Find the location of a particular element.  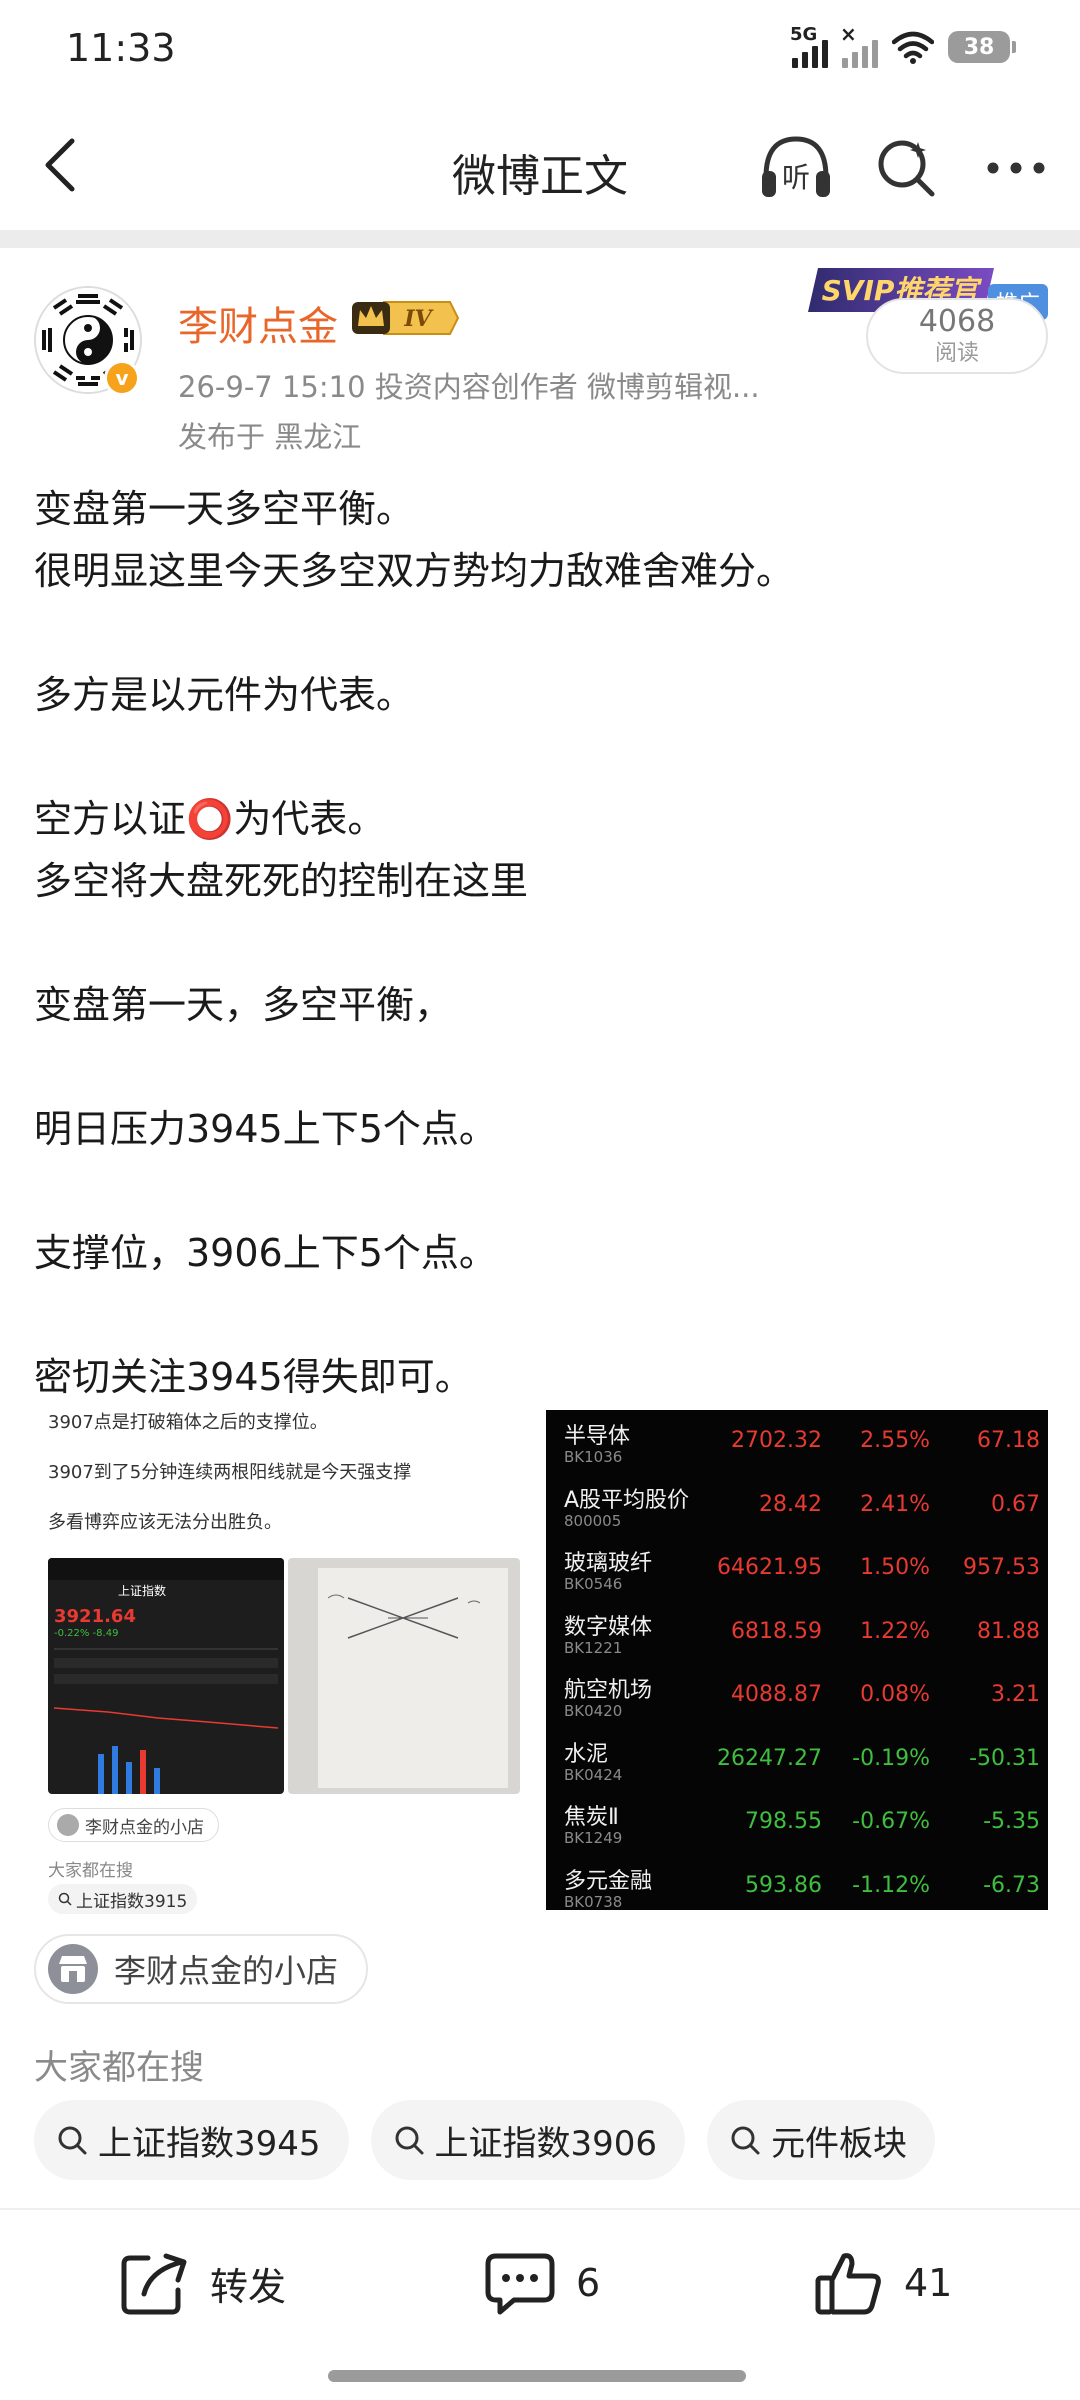

post-text-line: 多方是以元件为代表。 is located at coordinates (224, 695).